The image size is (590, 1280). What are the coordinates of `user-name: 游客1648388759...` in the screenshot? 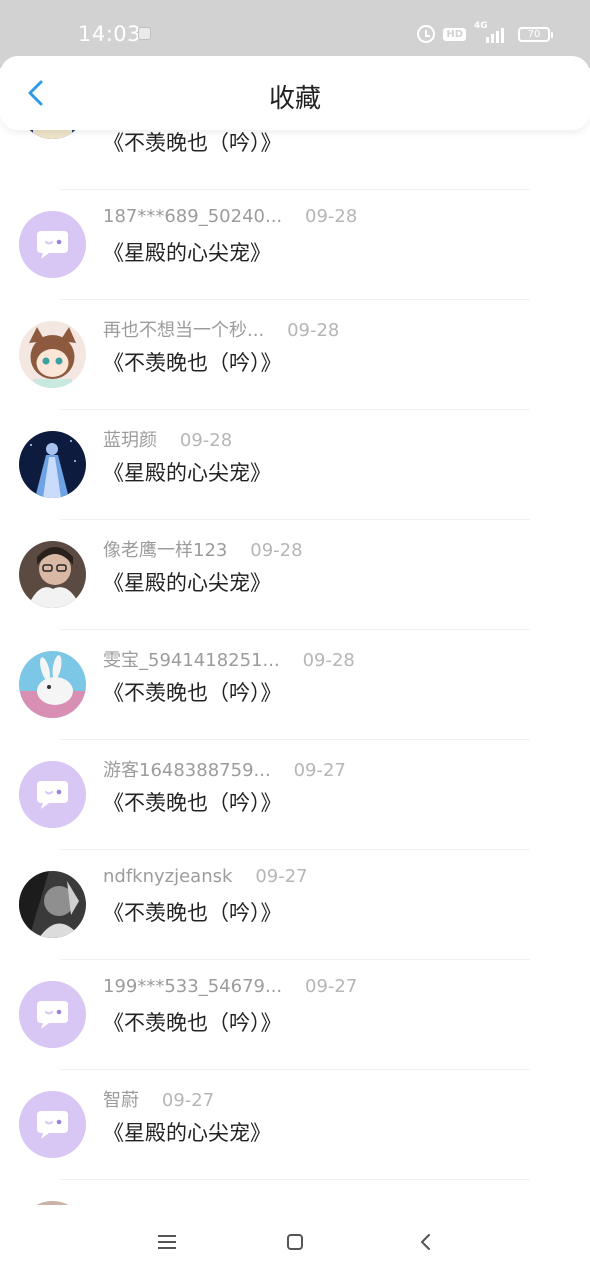 It's located at (187, 770).